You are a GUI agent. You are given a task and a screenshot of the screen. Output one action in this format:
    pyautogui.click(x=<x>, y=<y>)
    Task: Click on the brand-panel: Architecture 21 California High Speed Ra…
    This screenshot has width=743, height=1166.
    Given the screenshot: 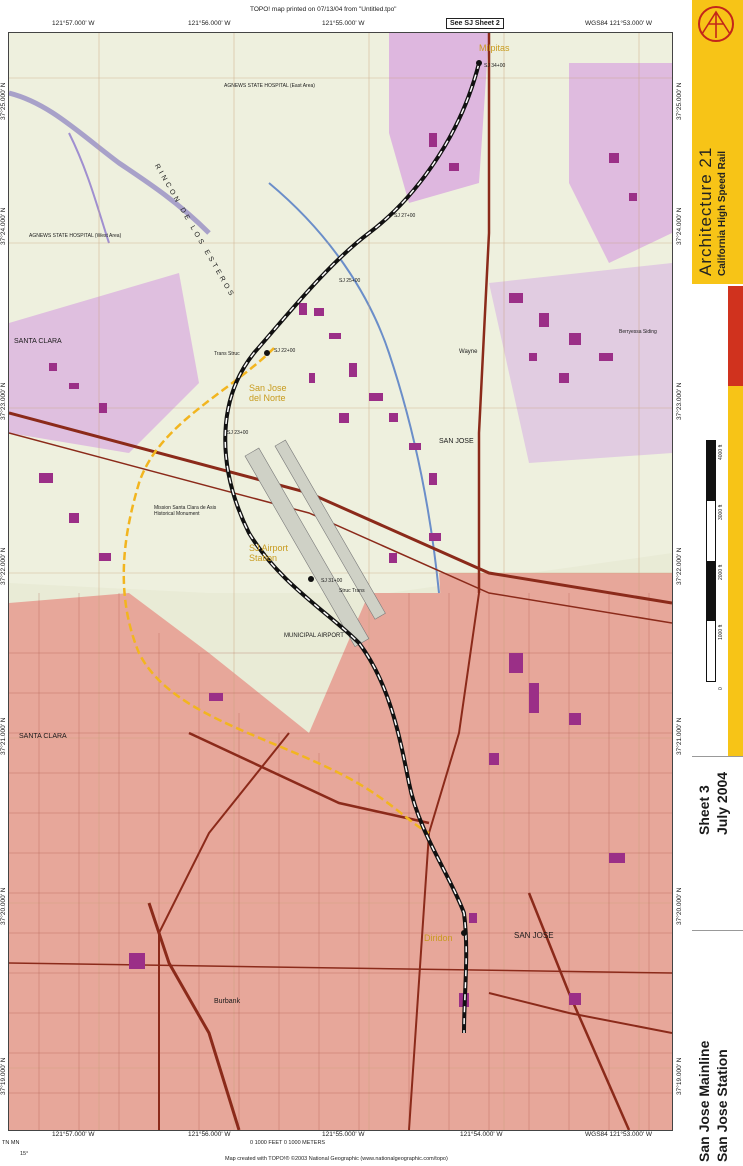 What is the action you would take?
    pyautogui.click(x=717, y=142)
    